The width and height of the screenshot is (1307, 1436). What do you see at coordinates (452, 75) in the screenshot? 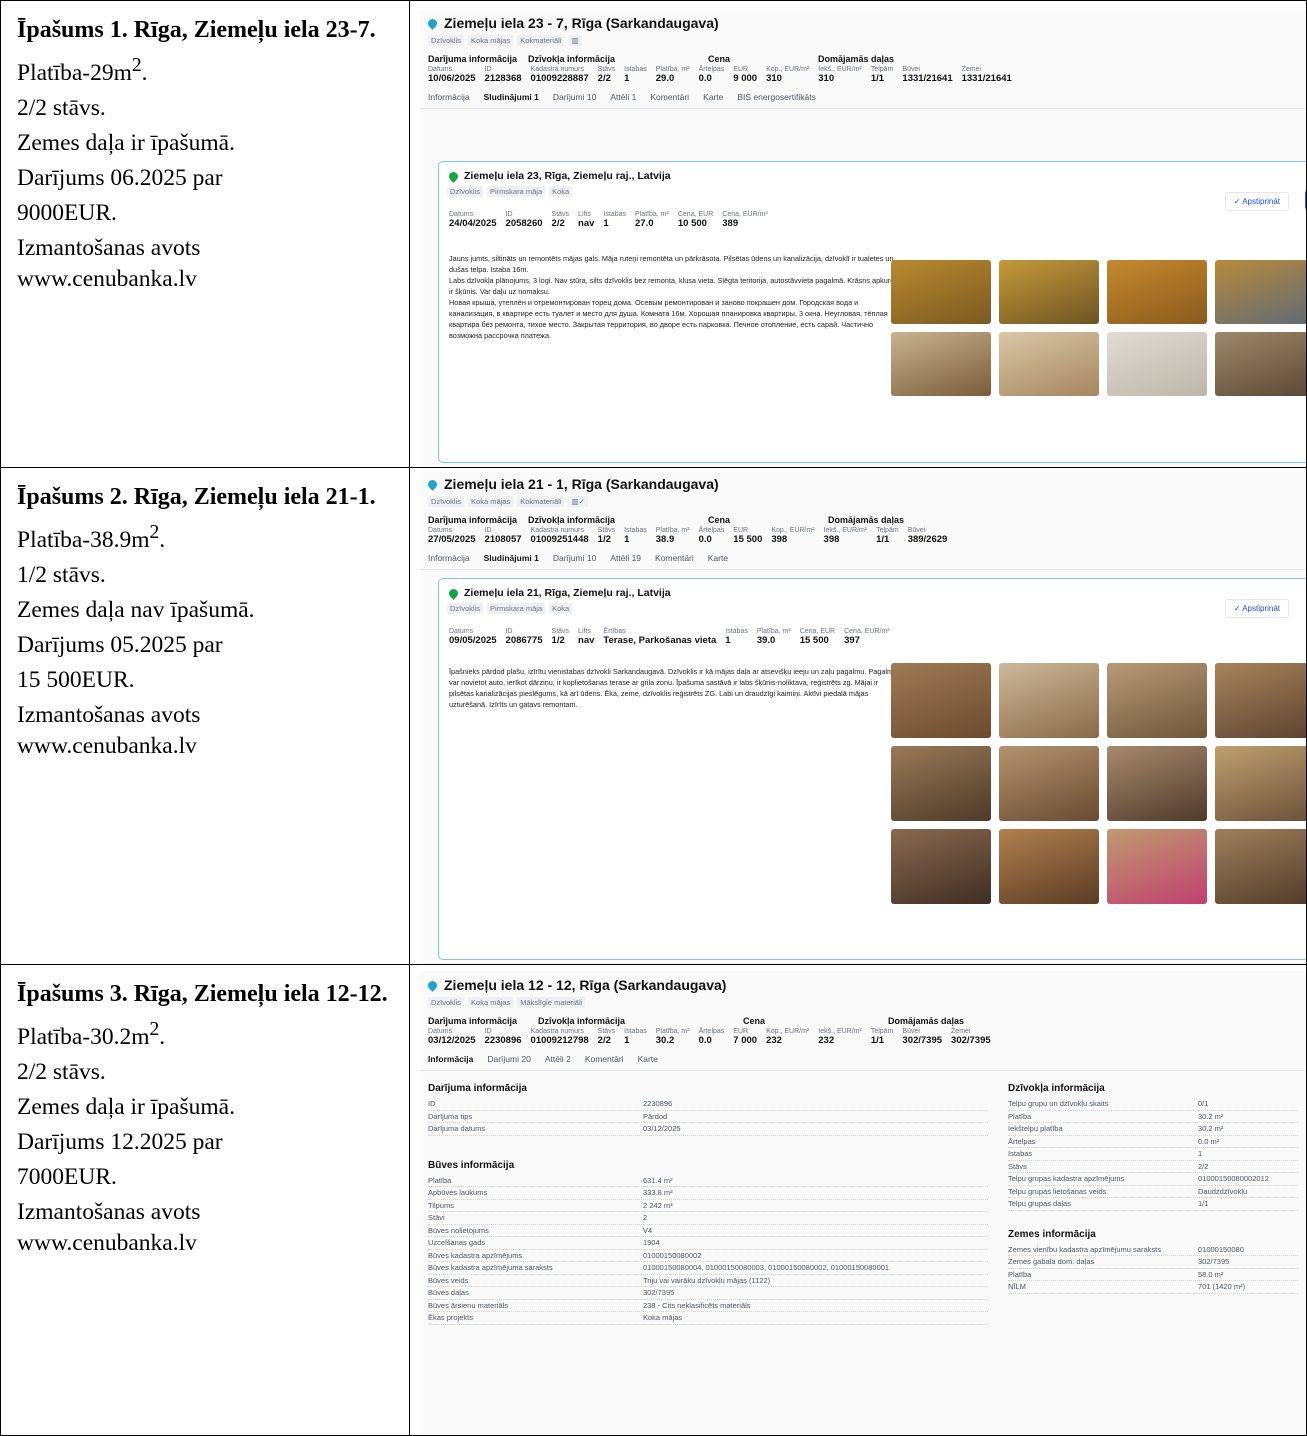
I see `summary-field: Datums 10/06/2025` at bounding box center [452, 75].